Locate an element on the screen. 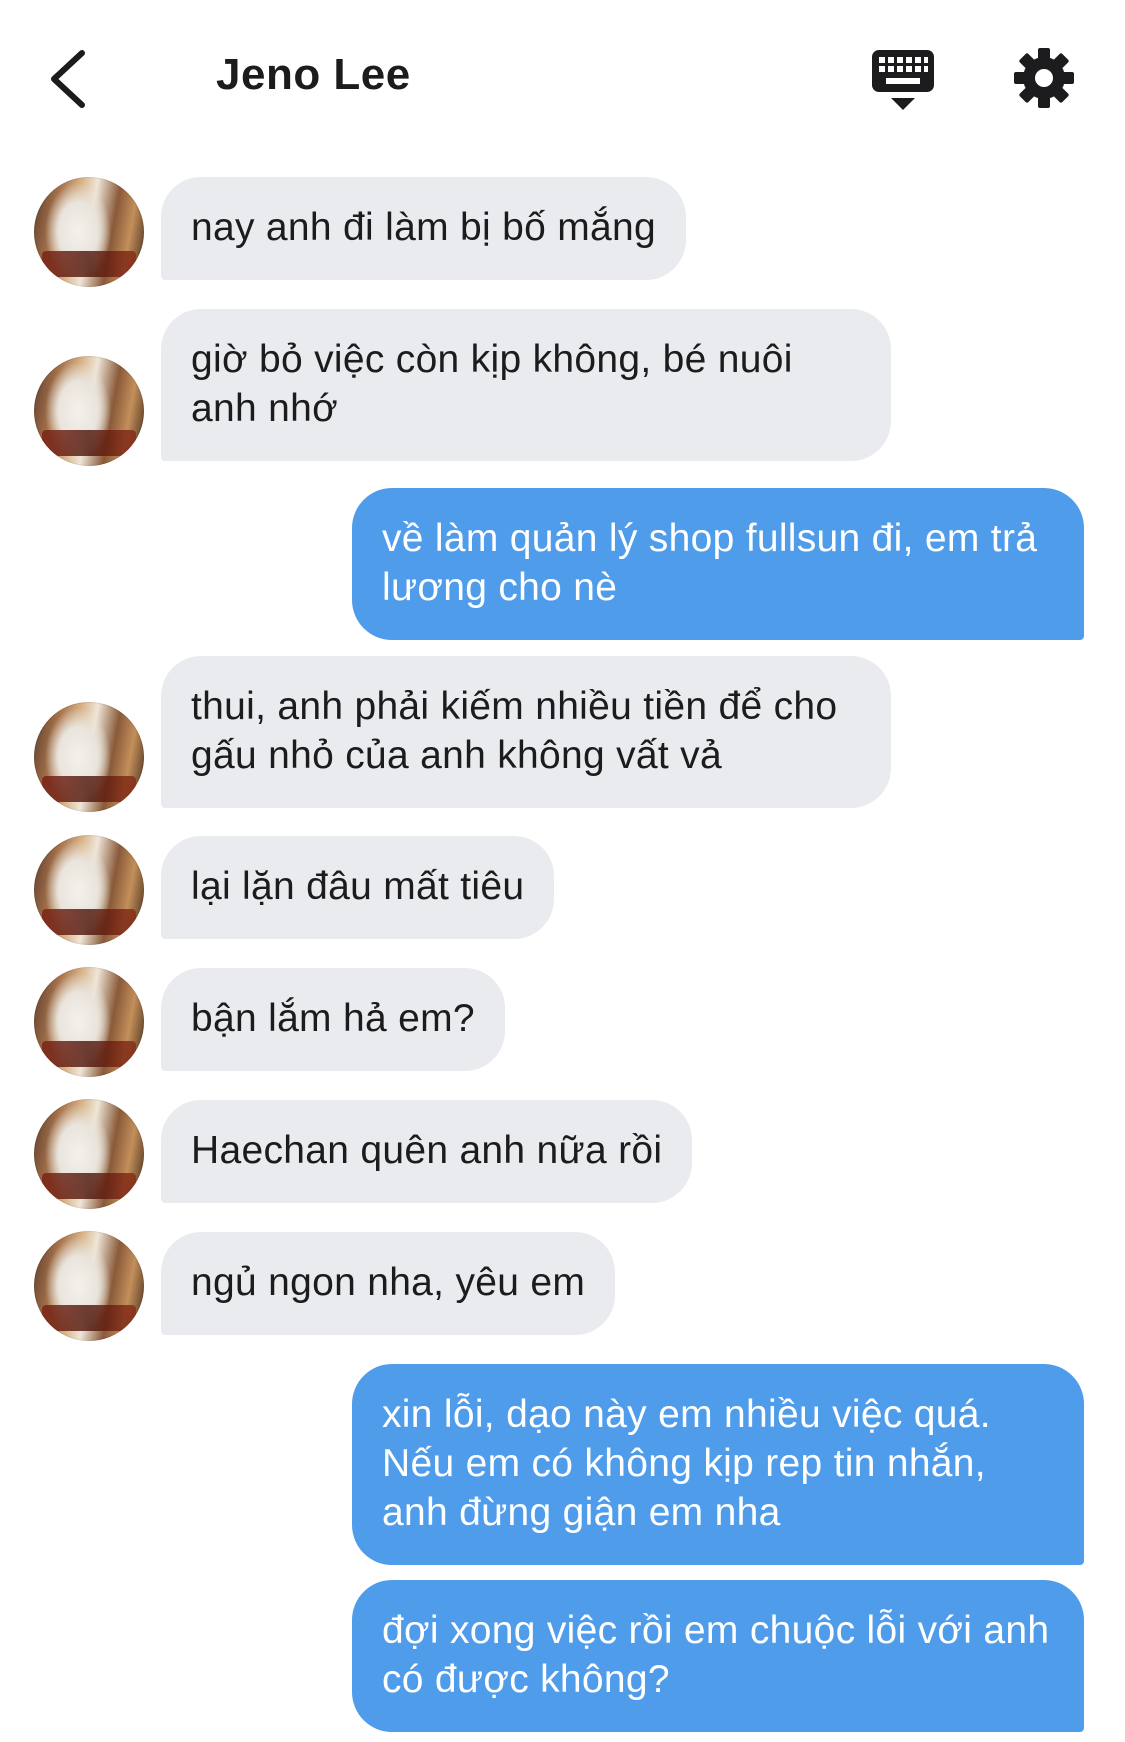 The width and height of the screenshot is (1125, 1742). message-bubble-incoming: Haechan quên anh nữa rồi is located at coordinates (427, 1151).